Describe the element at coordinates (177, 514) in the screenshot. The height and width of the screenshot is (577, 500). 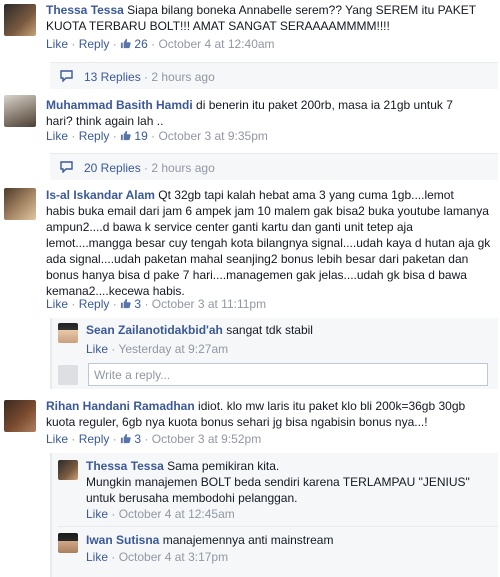
I see `reply-timestamp: October 4 at 12:45am` at that location.